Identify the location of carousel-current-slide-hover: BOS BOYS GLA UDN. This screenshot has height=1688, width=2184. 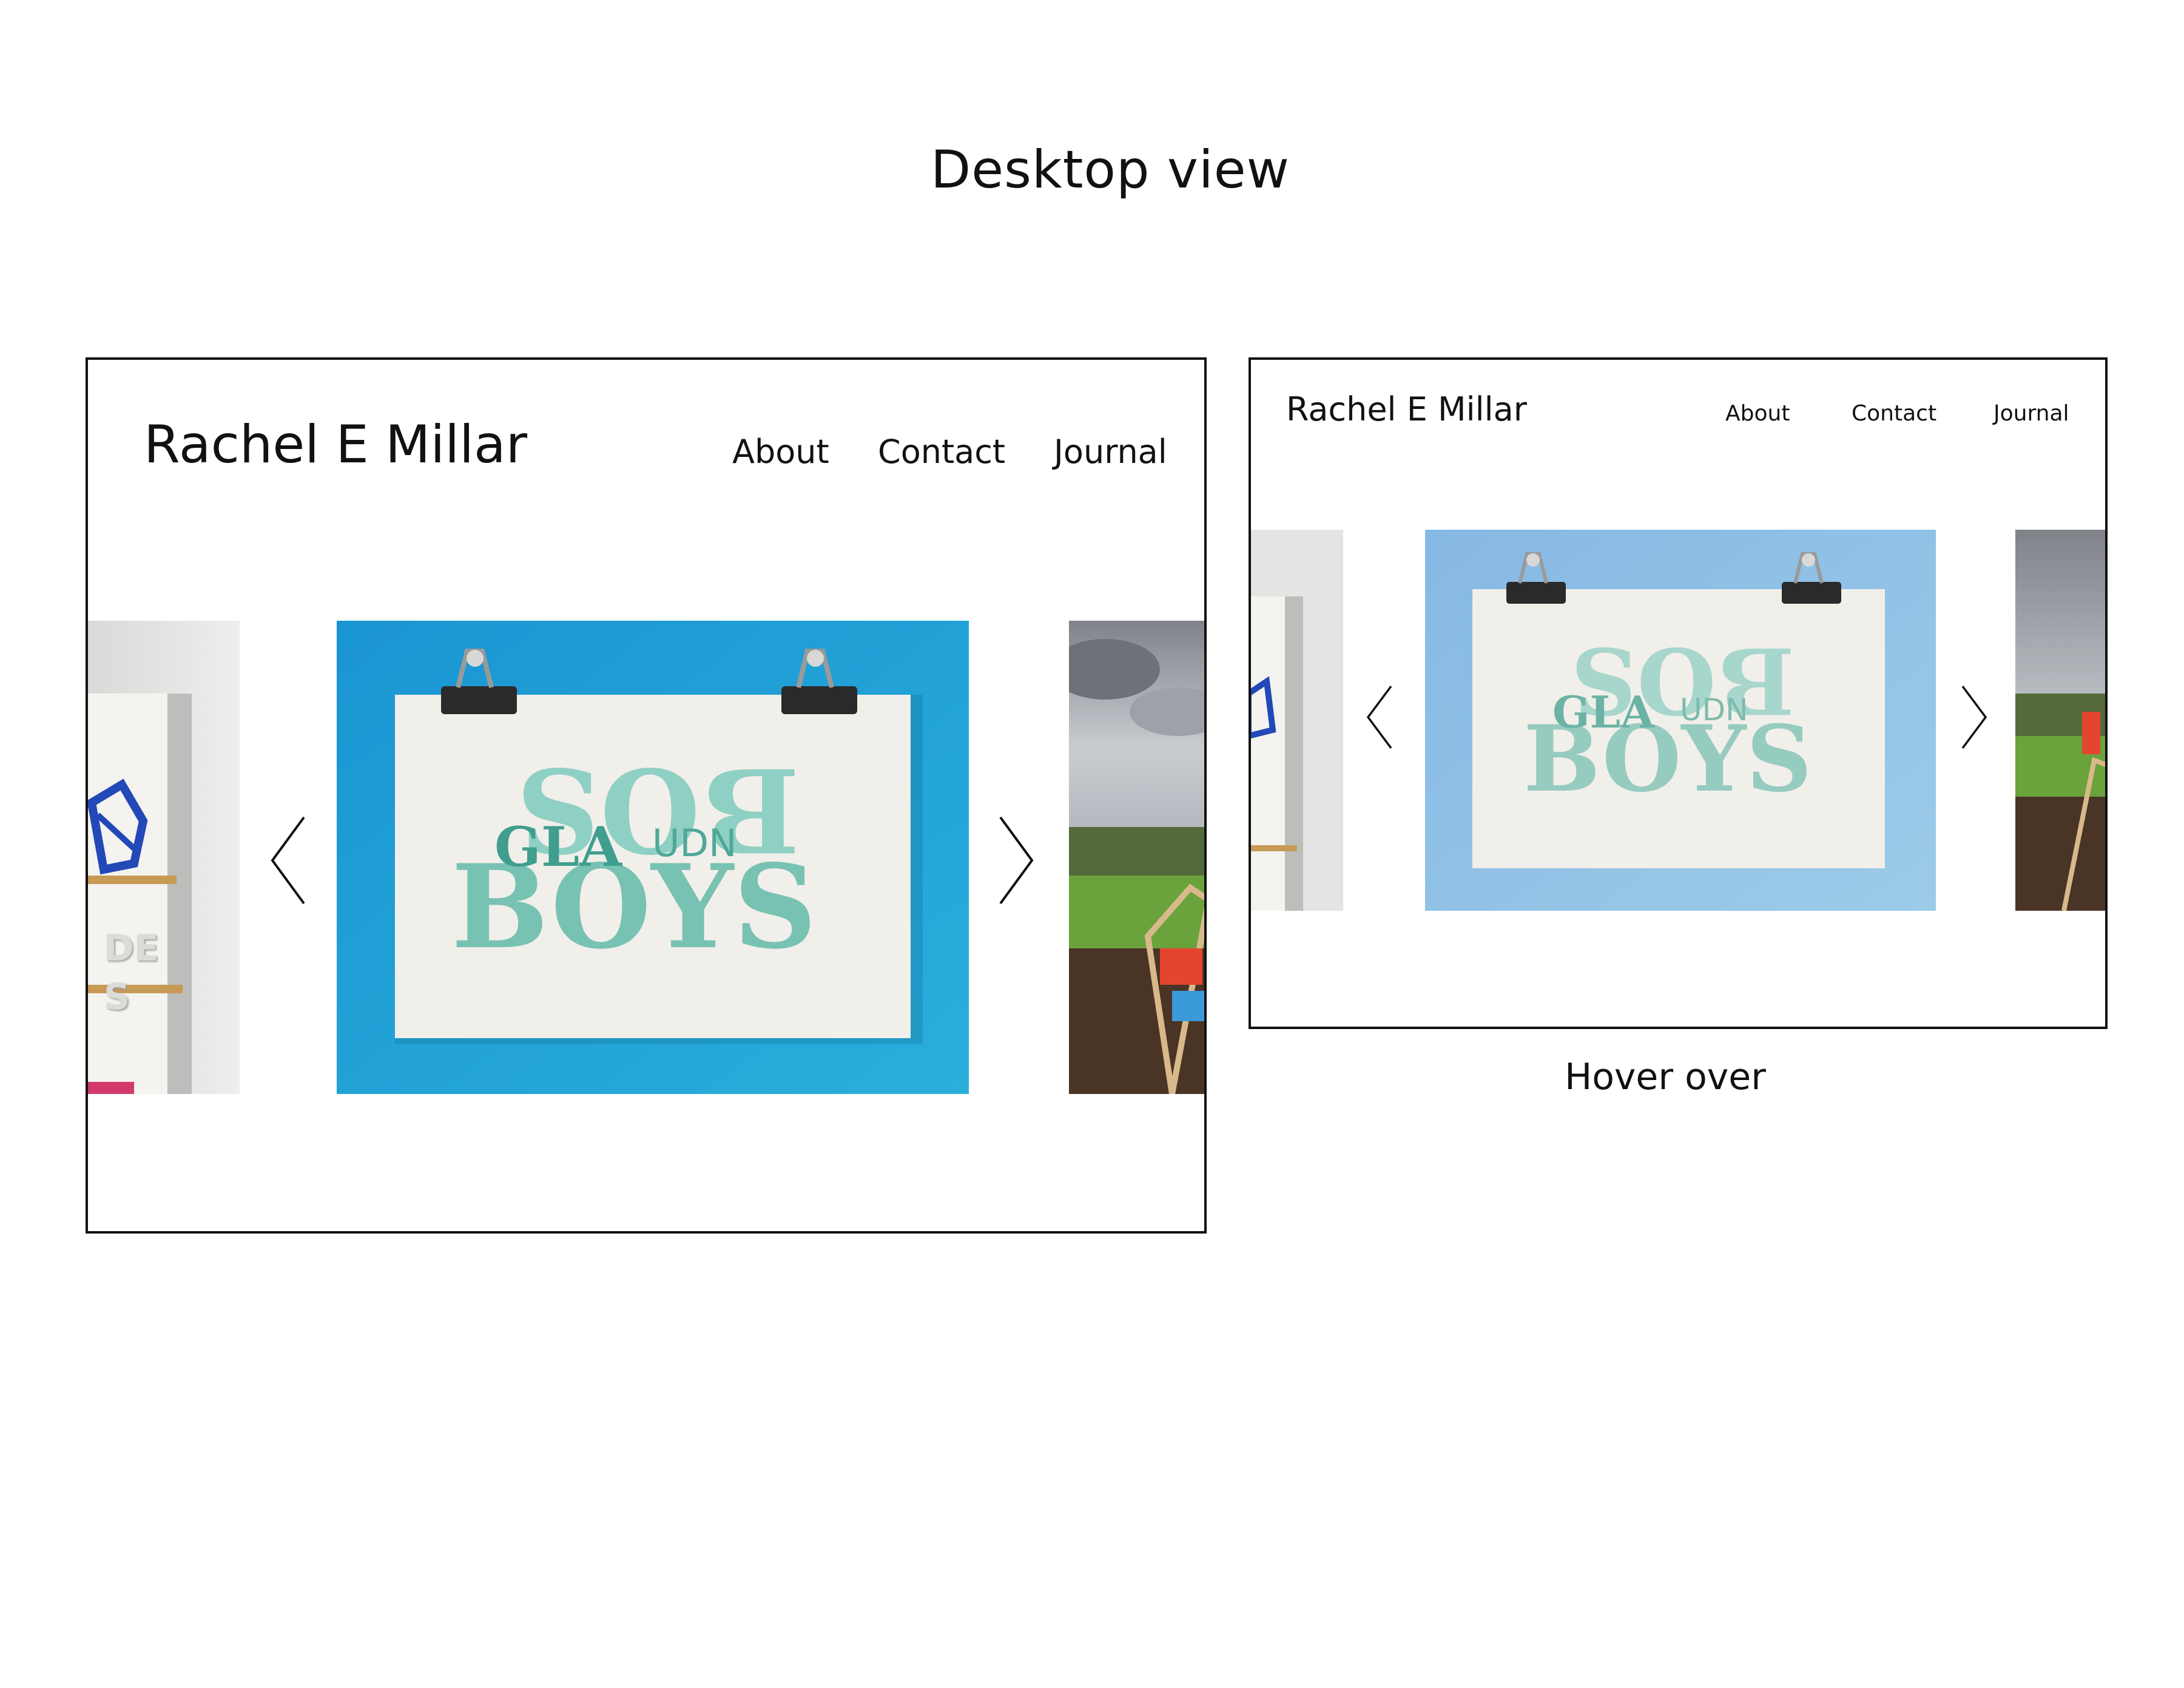
(1680, 720).